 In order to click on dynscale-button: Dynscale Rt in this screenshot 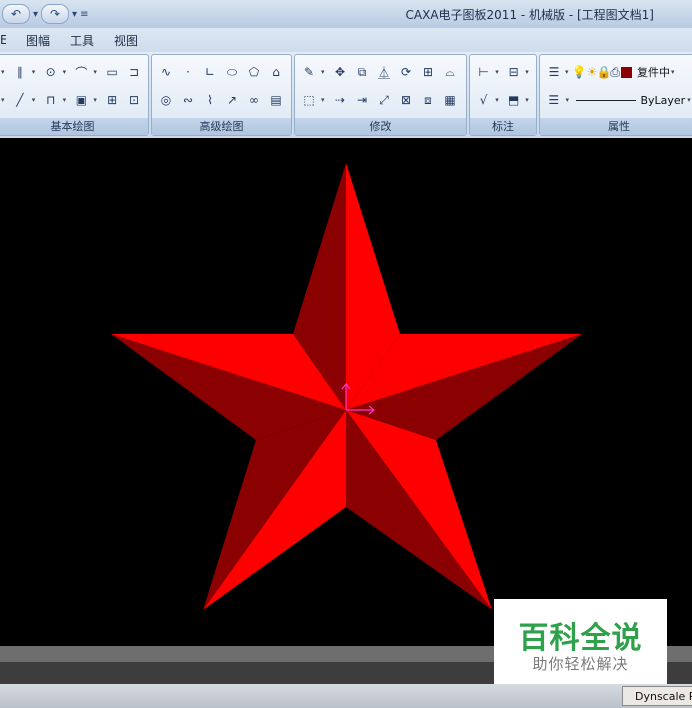, I will do `click(657, 696)`.